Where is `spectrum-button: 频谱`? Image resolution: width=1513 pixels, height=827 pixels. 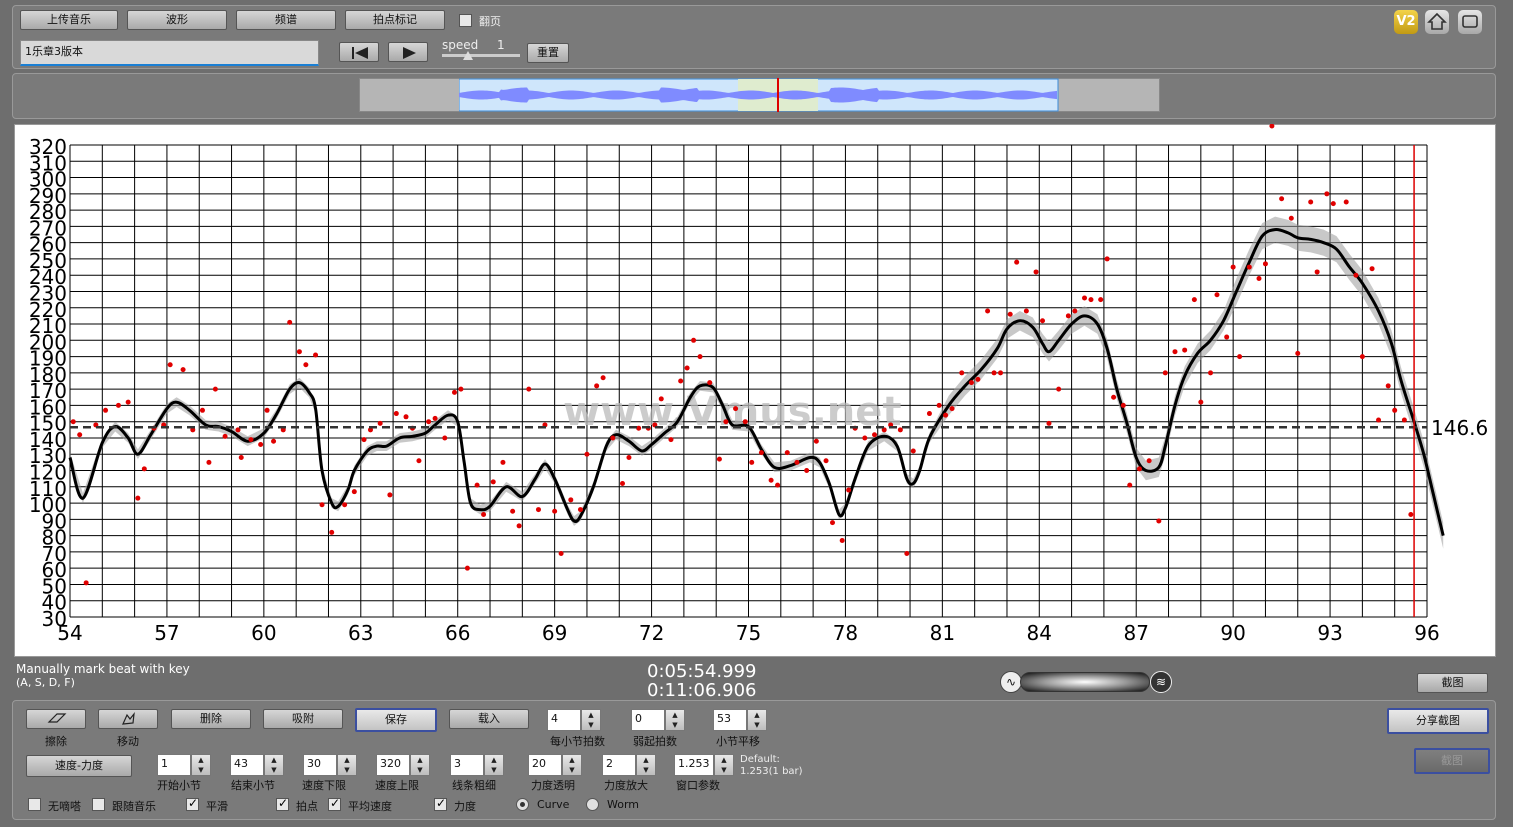
spectrum-button: 频谱 is located at coordinates (286, 20).